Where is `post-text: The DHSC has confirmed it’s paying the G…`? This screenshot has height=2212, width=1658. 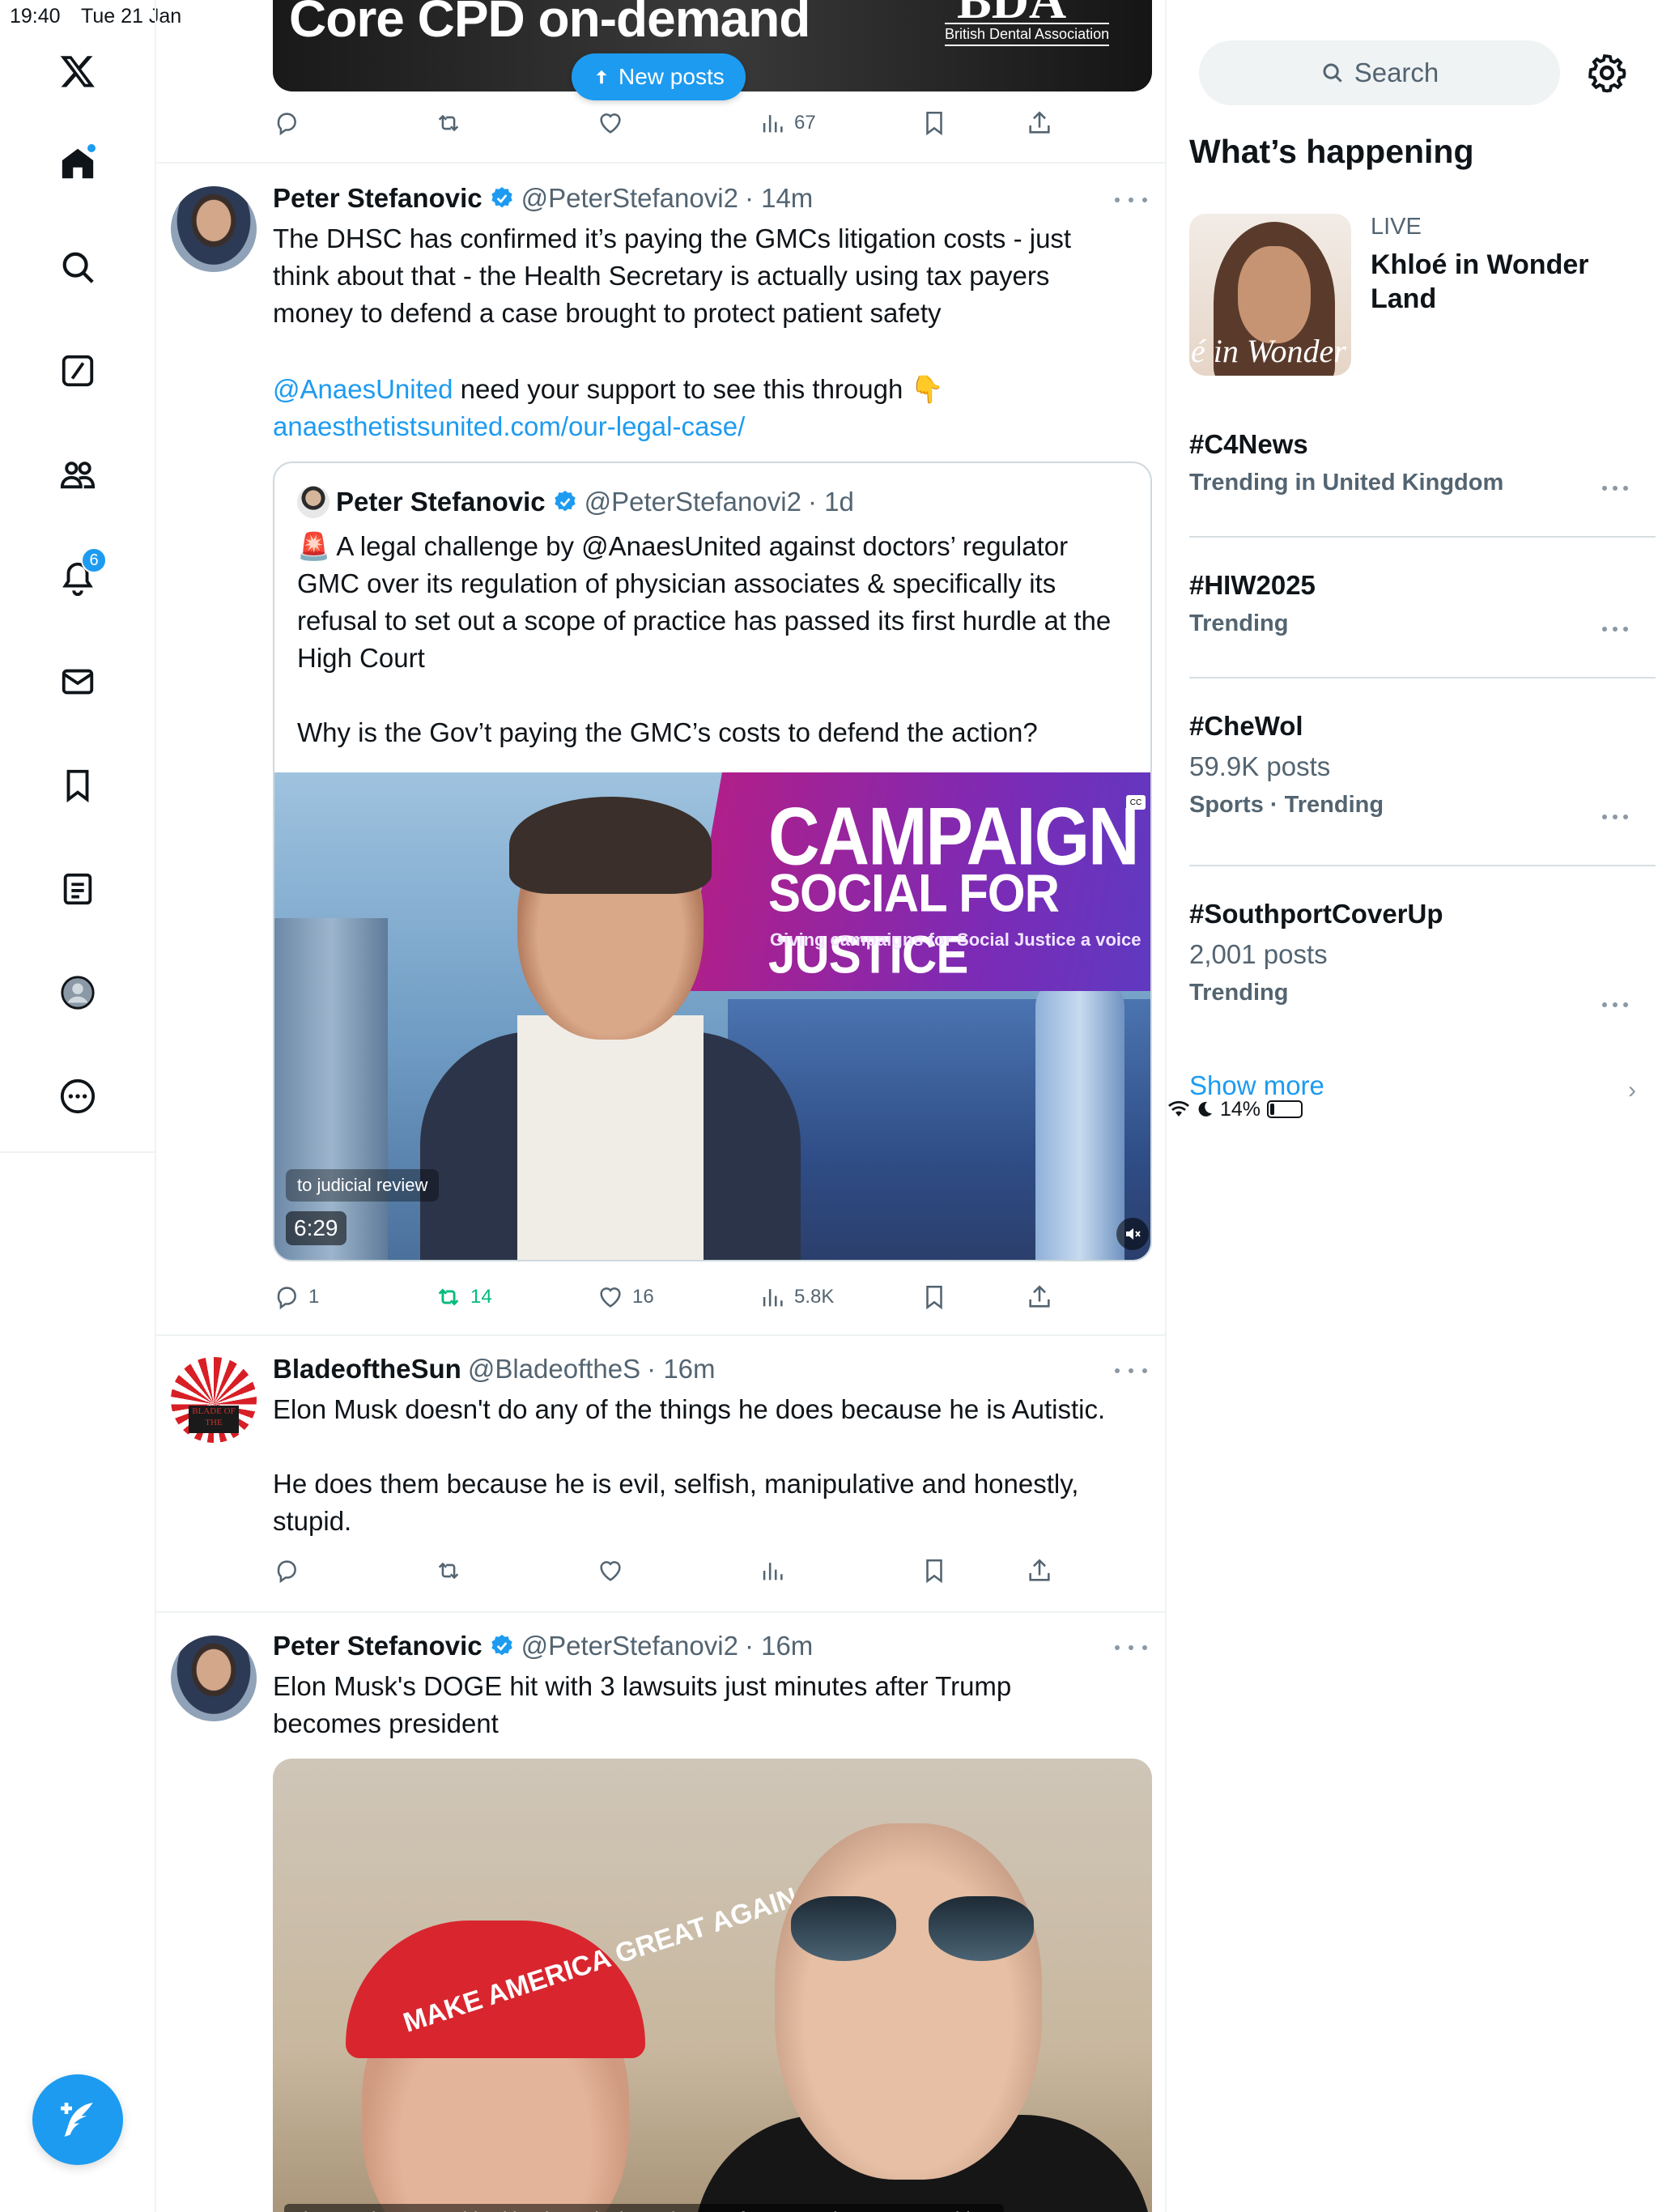 post-text: The DHSC has confirmed it’s paying the G… is located at coordinates (672, 276).